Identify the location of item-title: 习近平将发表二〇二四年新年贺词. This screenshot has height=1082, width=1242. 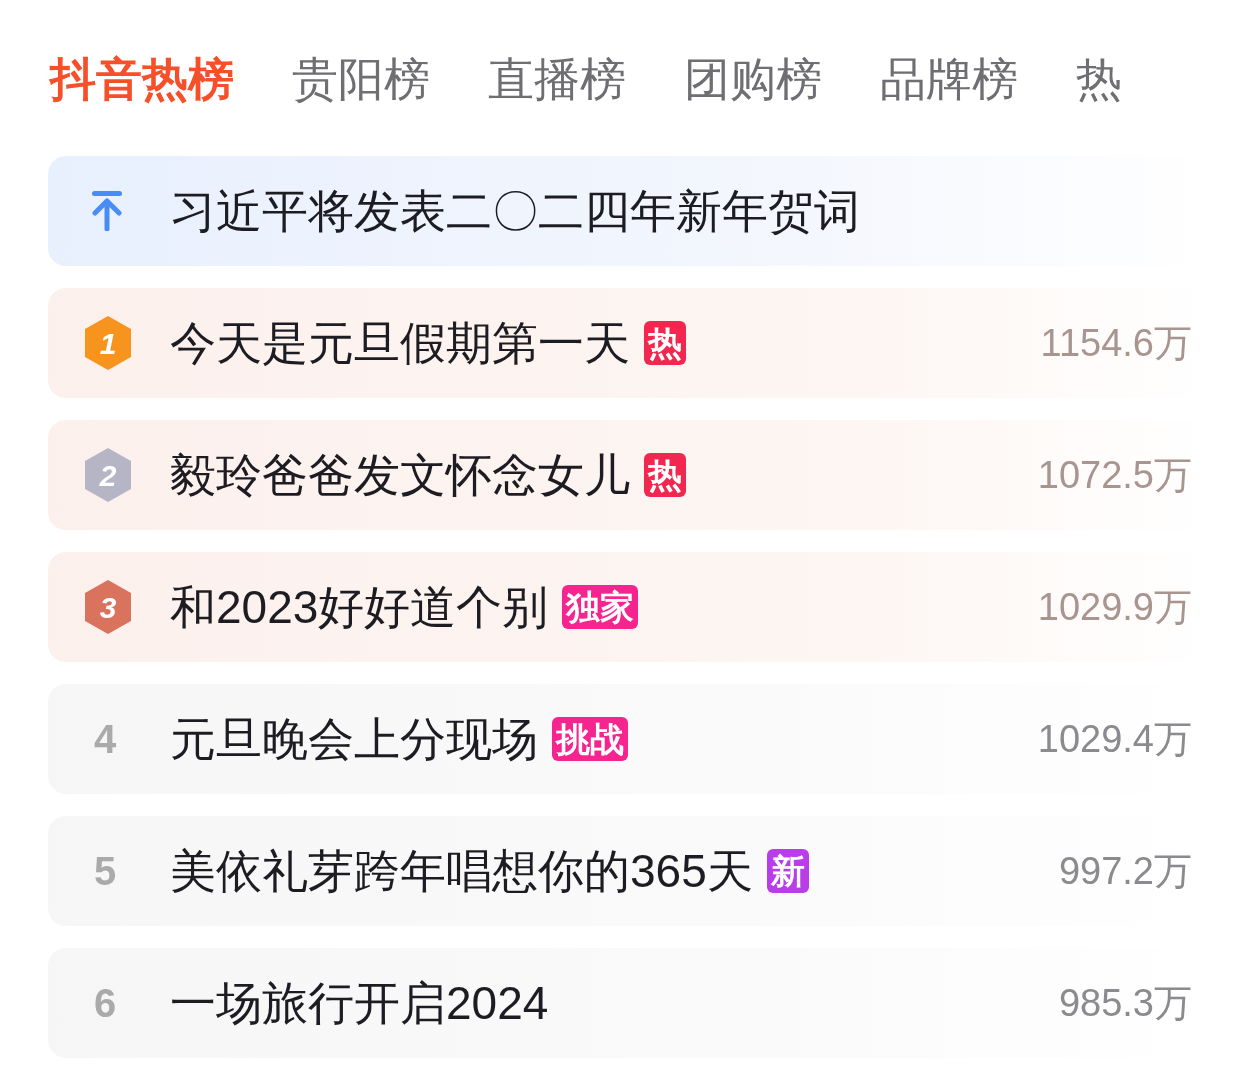
(515, 211).